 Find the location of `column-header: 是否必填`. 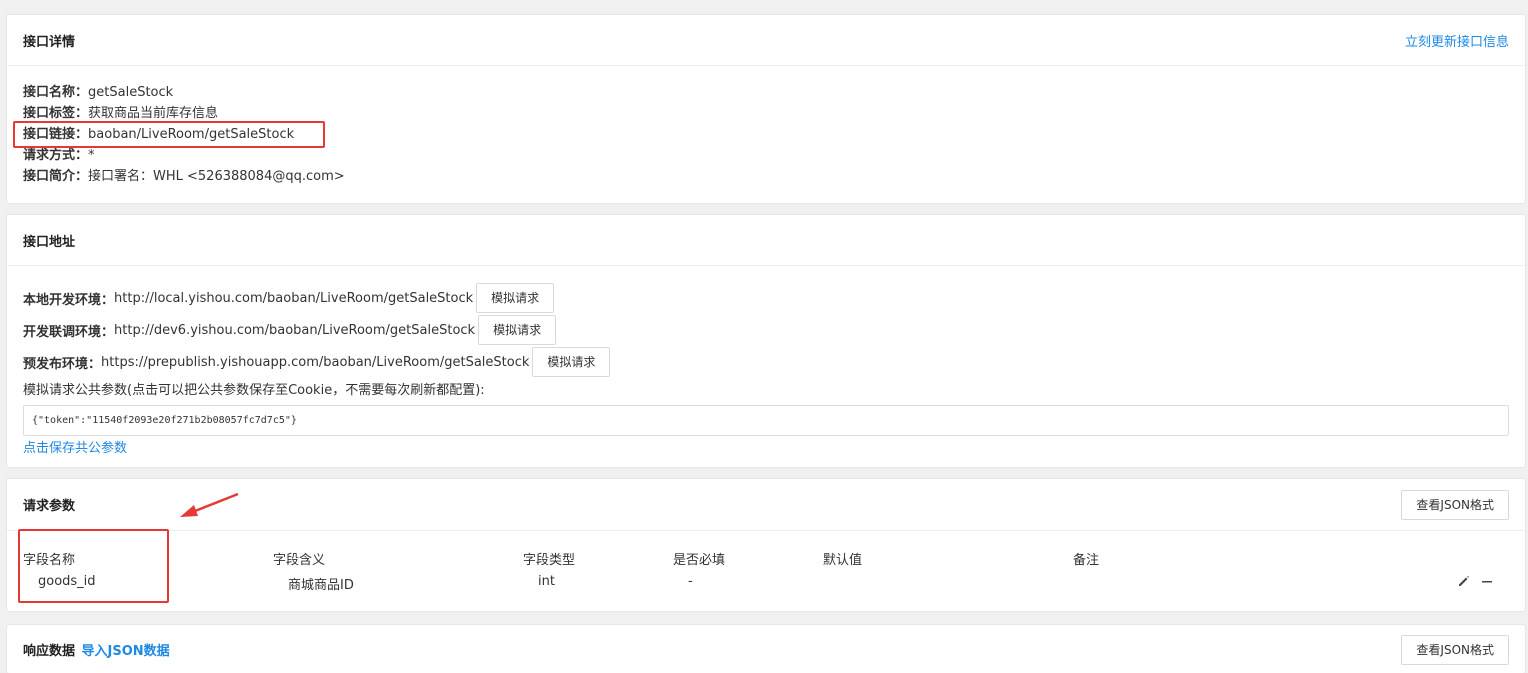

column-header: 是否必填 is located at coordinates (699, 560).